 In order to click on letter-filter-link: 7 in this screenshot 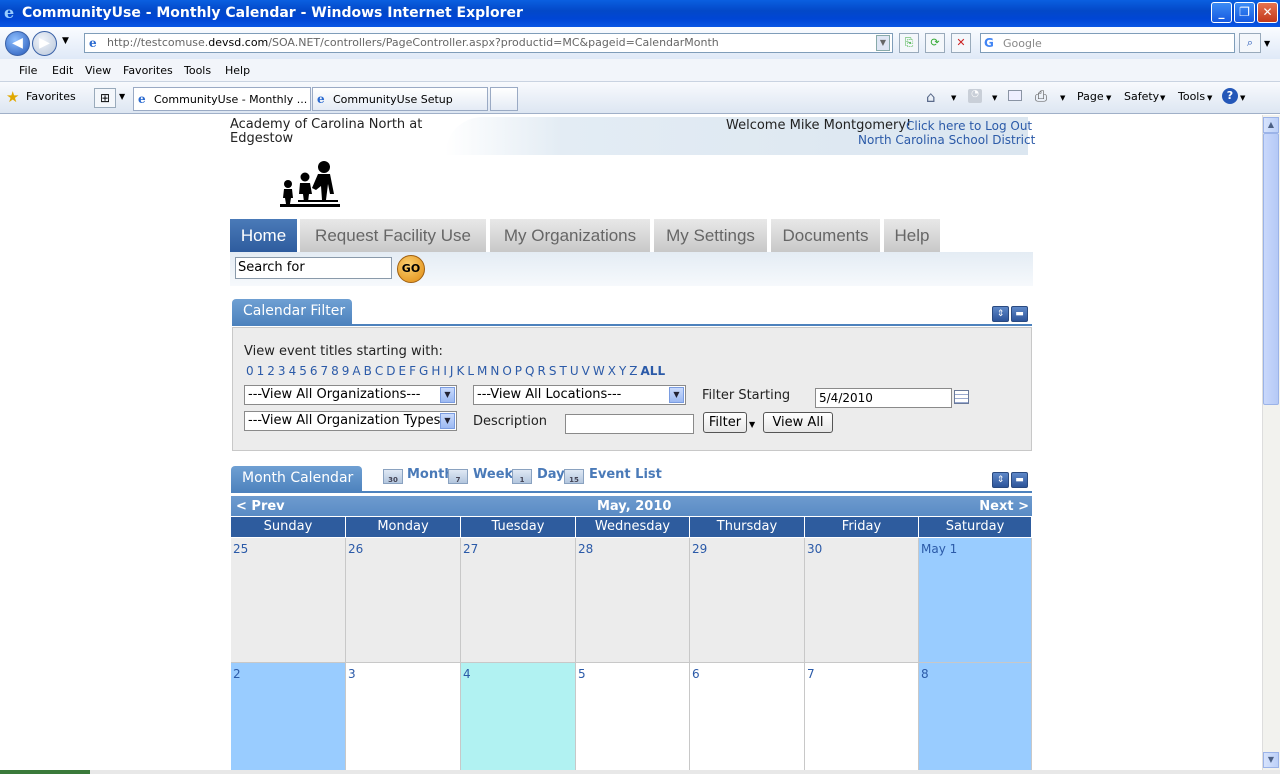, I will do `click(324, 371)`.